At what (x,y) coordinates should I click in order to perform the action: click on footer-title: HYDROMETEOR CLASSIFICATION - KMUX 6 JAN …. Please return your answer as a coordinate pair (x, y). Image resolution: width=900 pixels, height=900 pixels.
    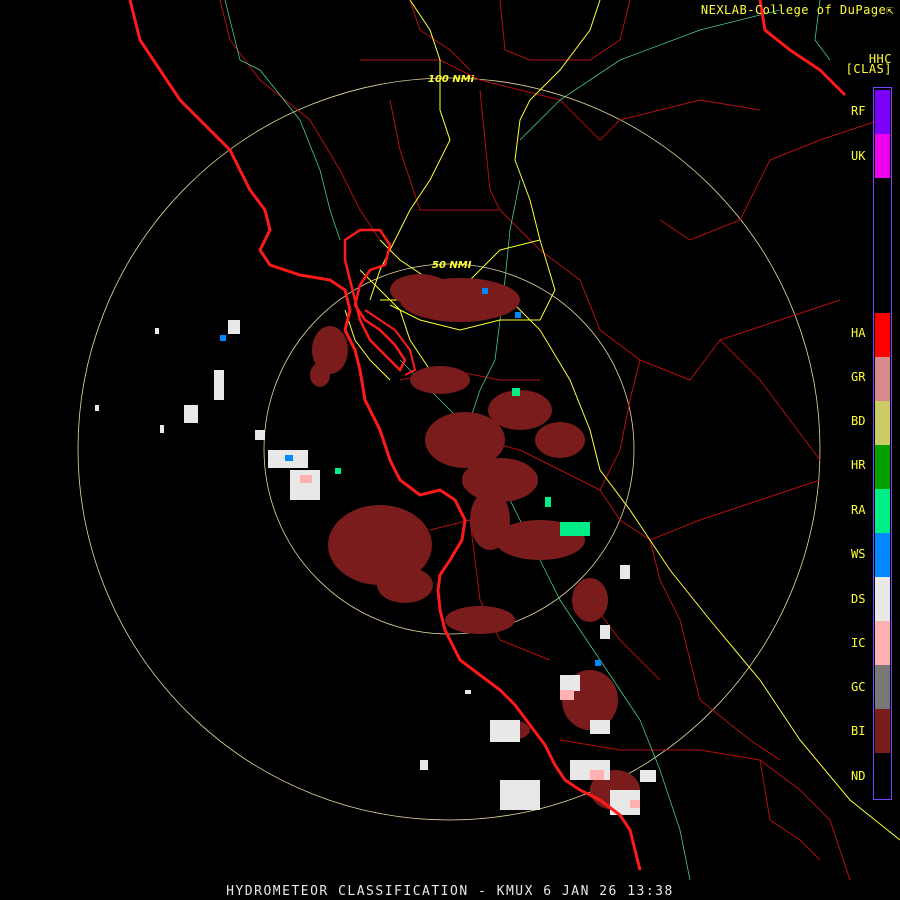
    Looking at the image, I should click on (450, 891).